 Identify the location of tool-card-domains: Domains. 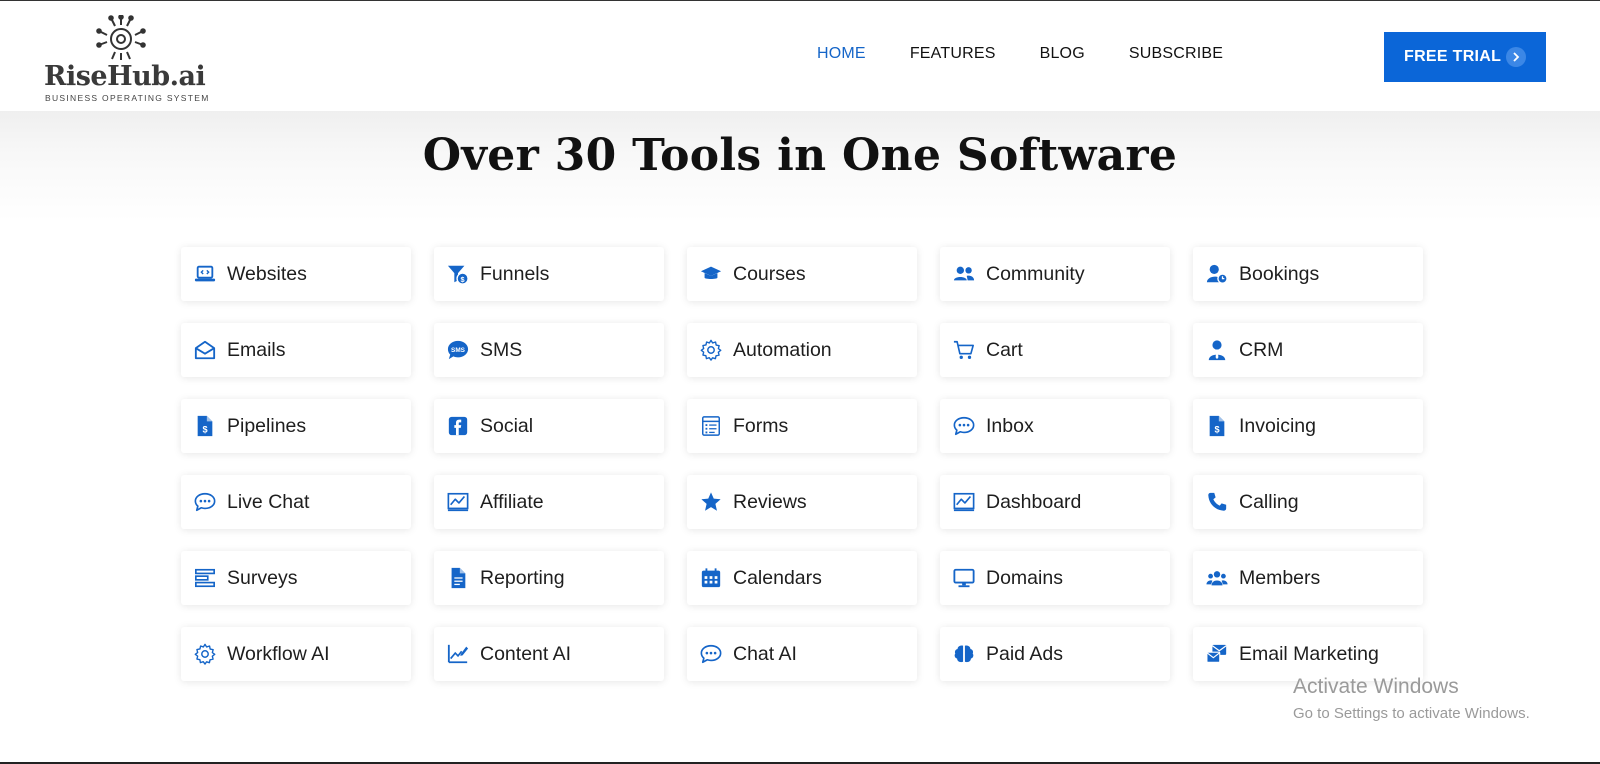
(1055, 578).